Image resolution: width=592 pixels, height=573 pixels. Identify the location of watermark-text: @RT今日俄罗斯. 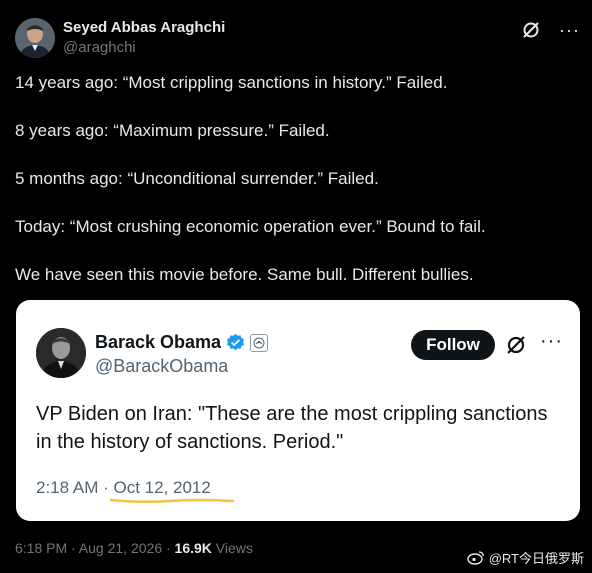
(536, 558).